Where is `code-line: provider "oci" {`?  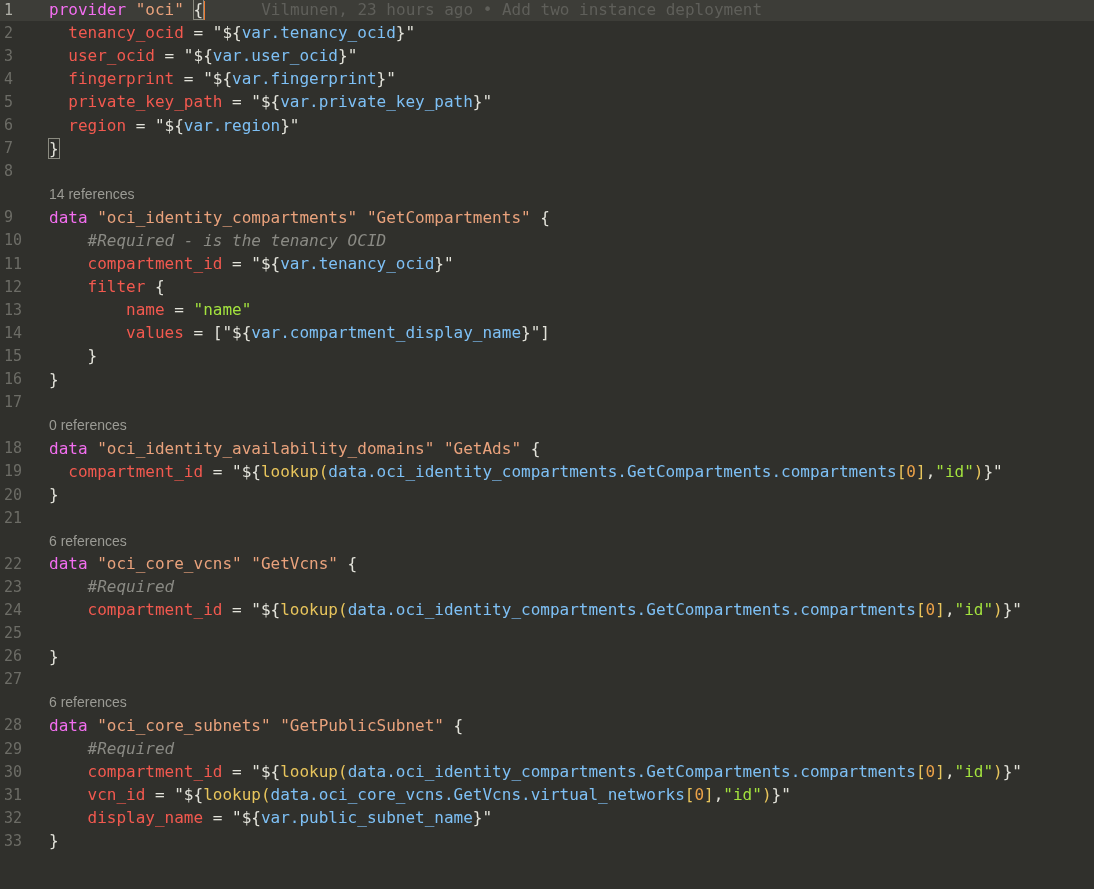
code-line: provider "oci" { is located at coordinates (127, 10).